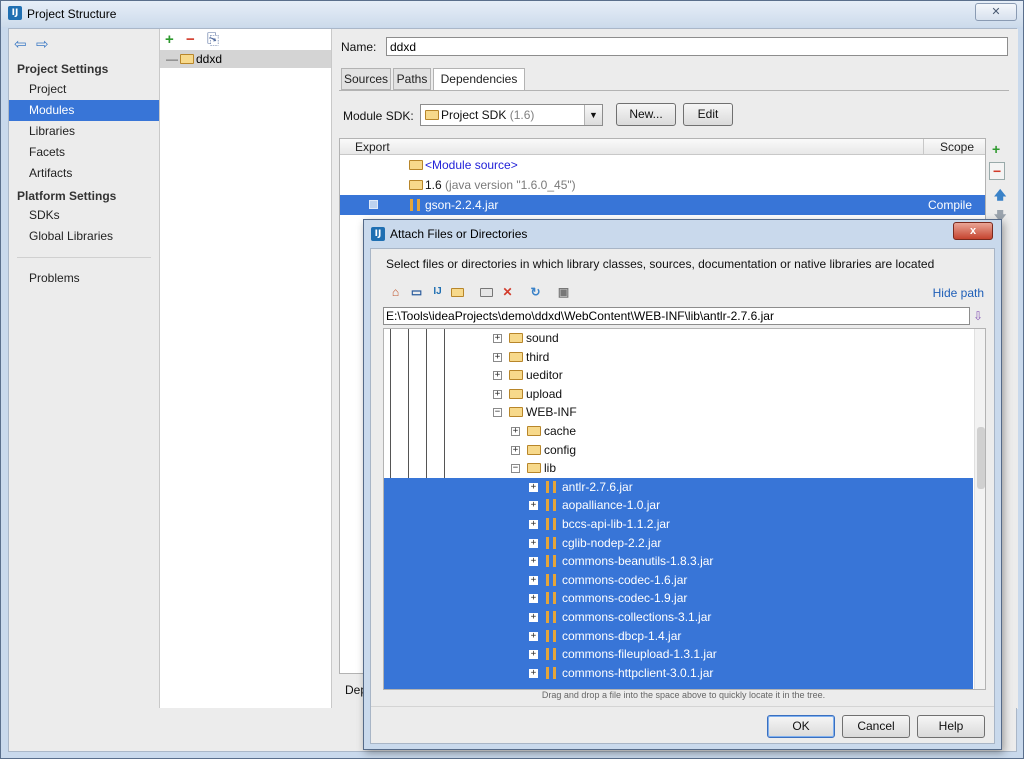 The image size is (1024, 759). Describe the element at coordinates (662, 205) in the screenshot. I see `dependency-row: gson-2.2.4.jar Compile` at that location.